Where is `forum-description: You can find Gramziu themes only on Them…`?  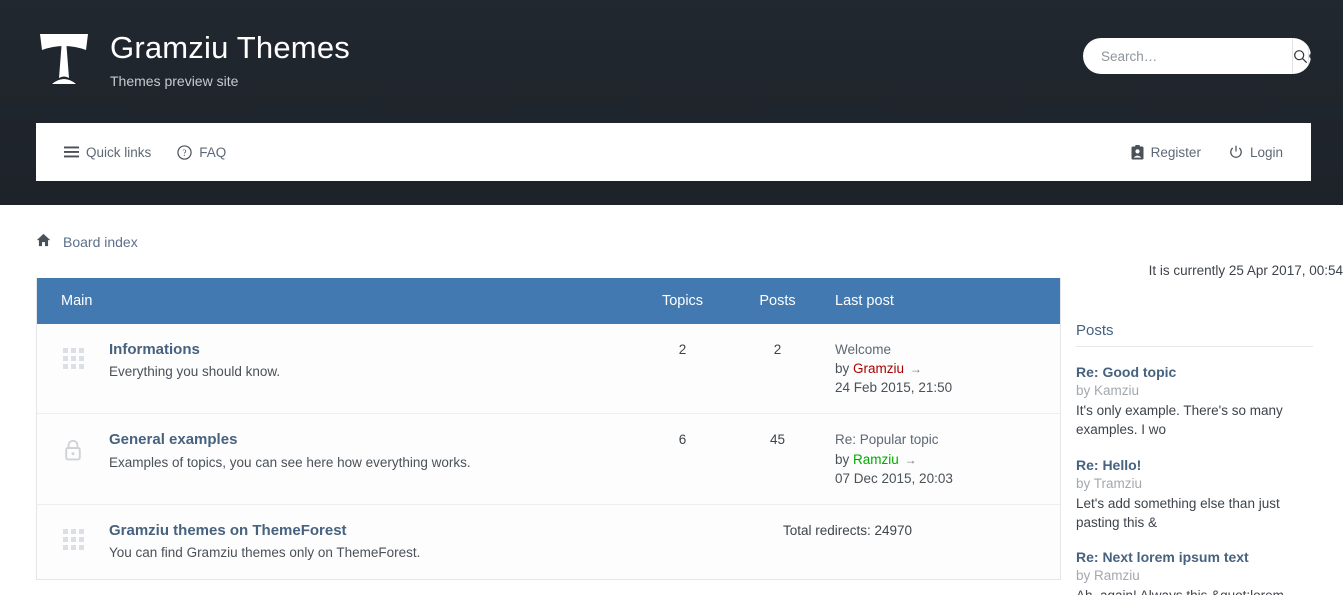
forum-description: You can find Gramziu themes only on Them… is located at coordinates (265, 553).